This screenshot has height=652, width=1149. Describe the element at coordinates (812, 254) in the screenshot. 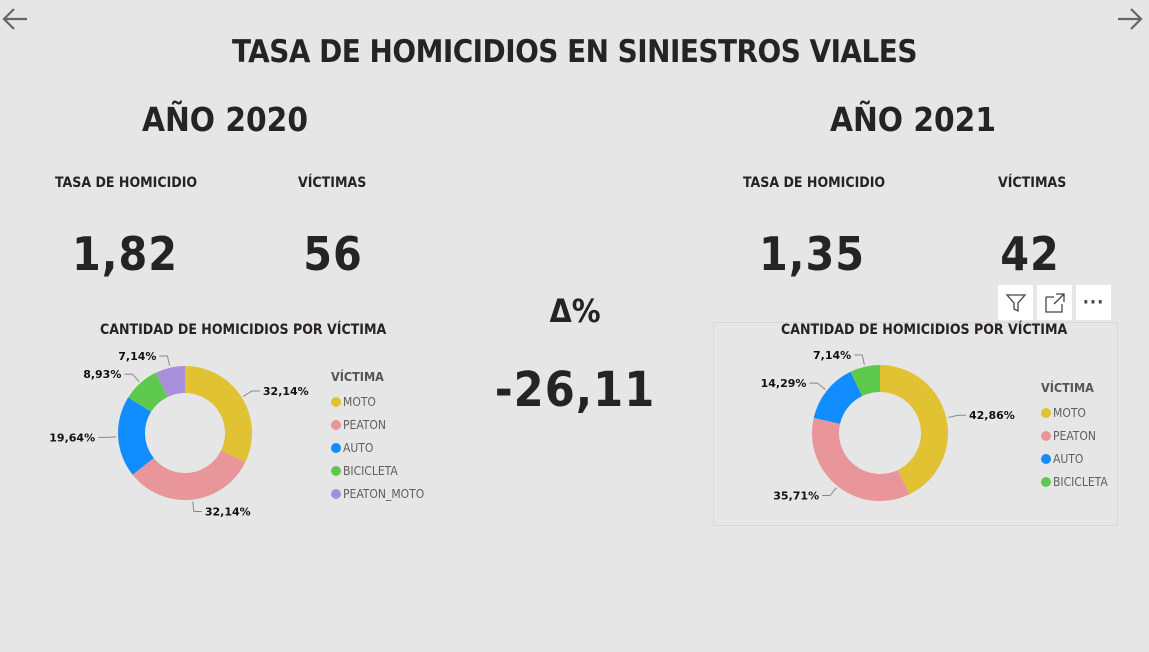

I see `rate-value-2021: 1,35` at that location.